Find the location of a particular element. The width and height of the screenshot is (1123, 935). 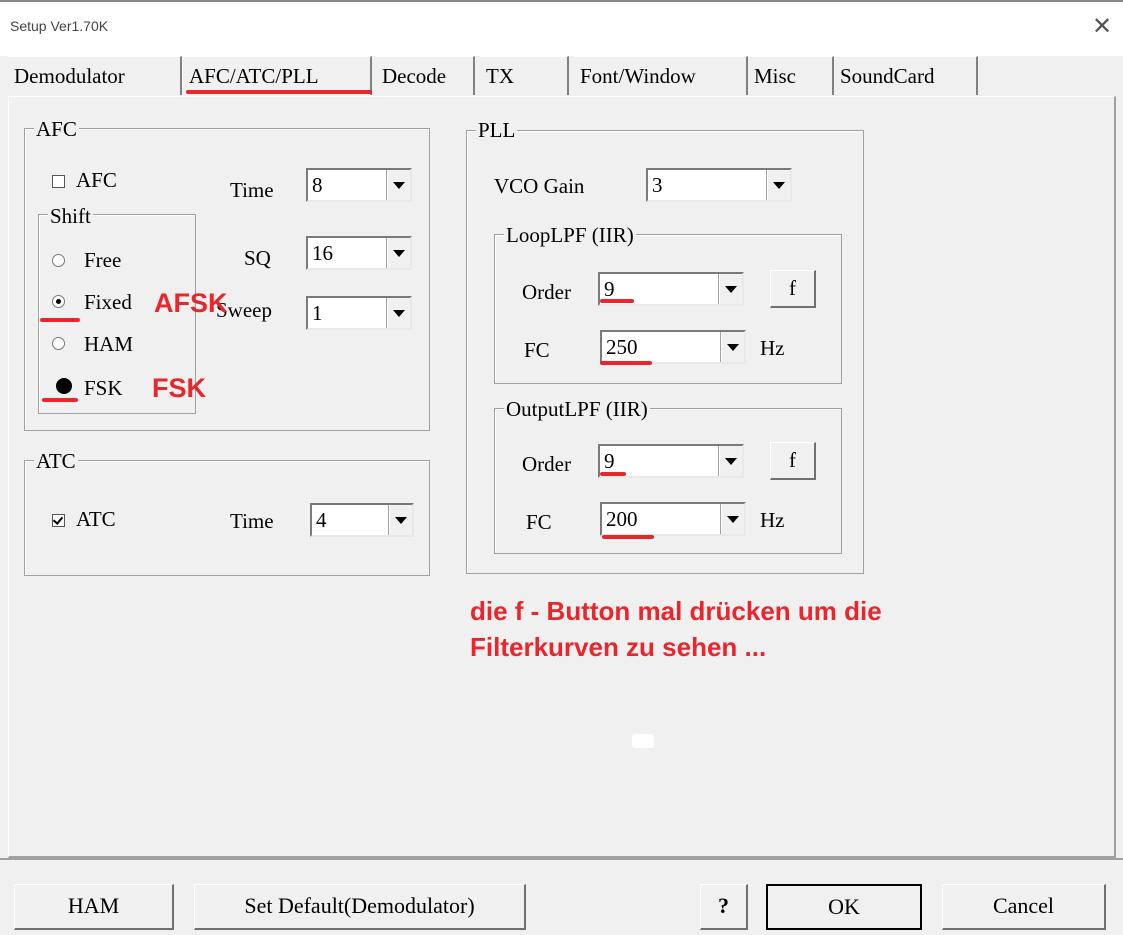

set-default-button: Set Default(Demodulator) is located at coordinates (360, 907).